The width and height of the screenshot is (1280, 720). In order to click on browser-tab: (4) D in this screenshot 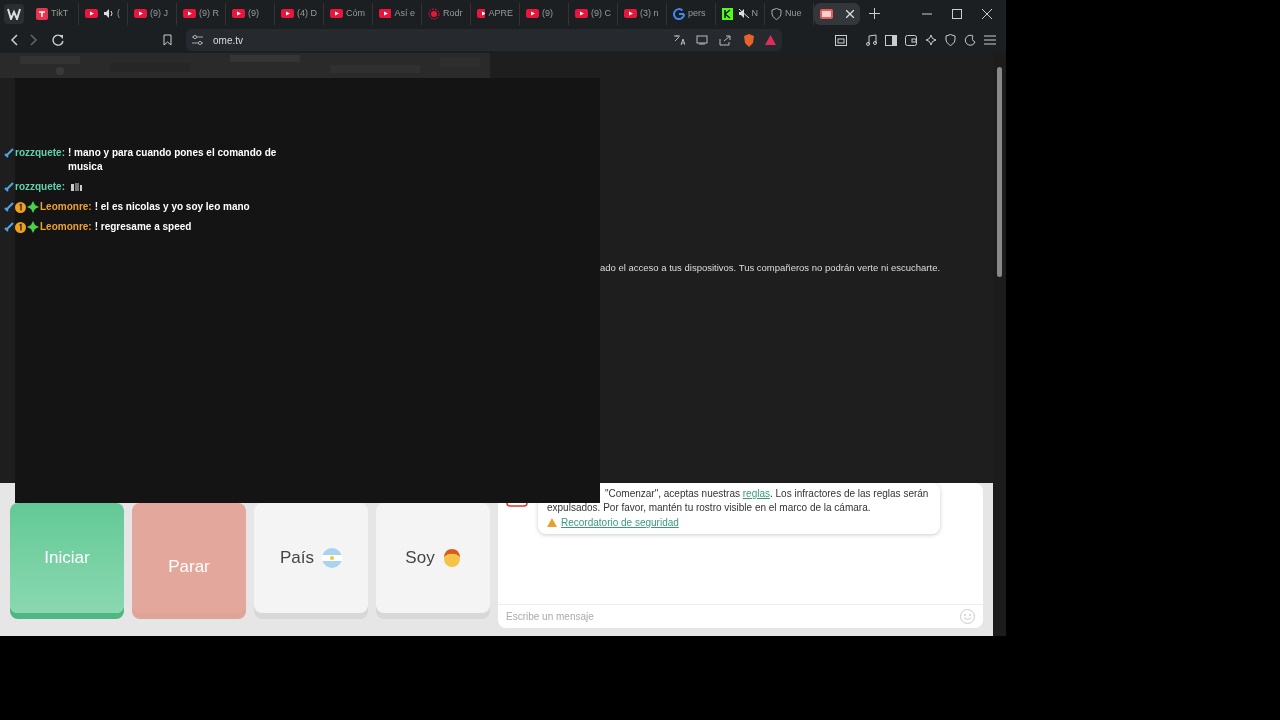, I will do `click(299, 13)`.